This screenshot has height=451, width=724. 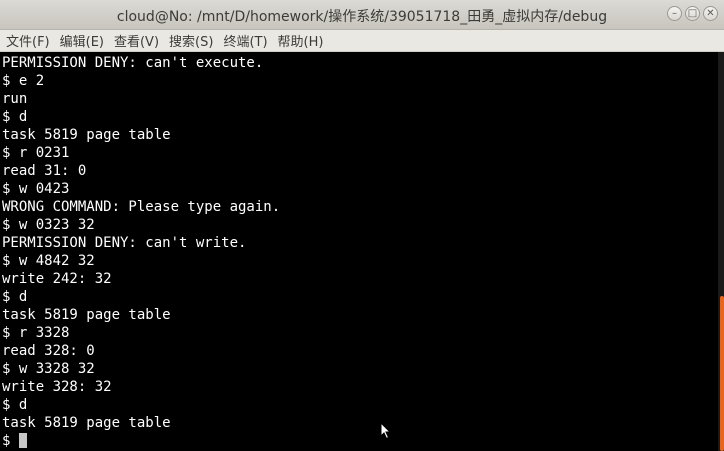 What do you see at coordinates (48, 261) in the screenshot?
I see `terminal-line: $ w 4842 32` at bounding box center [48, 261].